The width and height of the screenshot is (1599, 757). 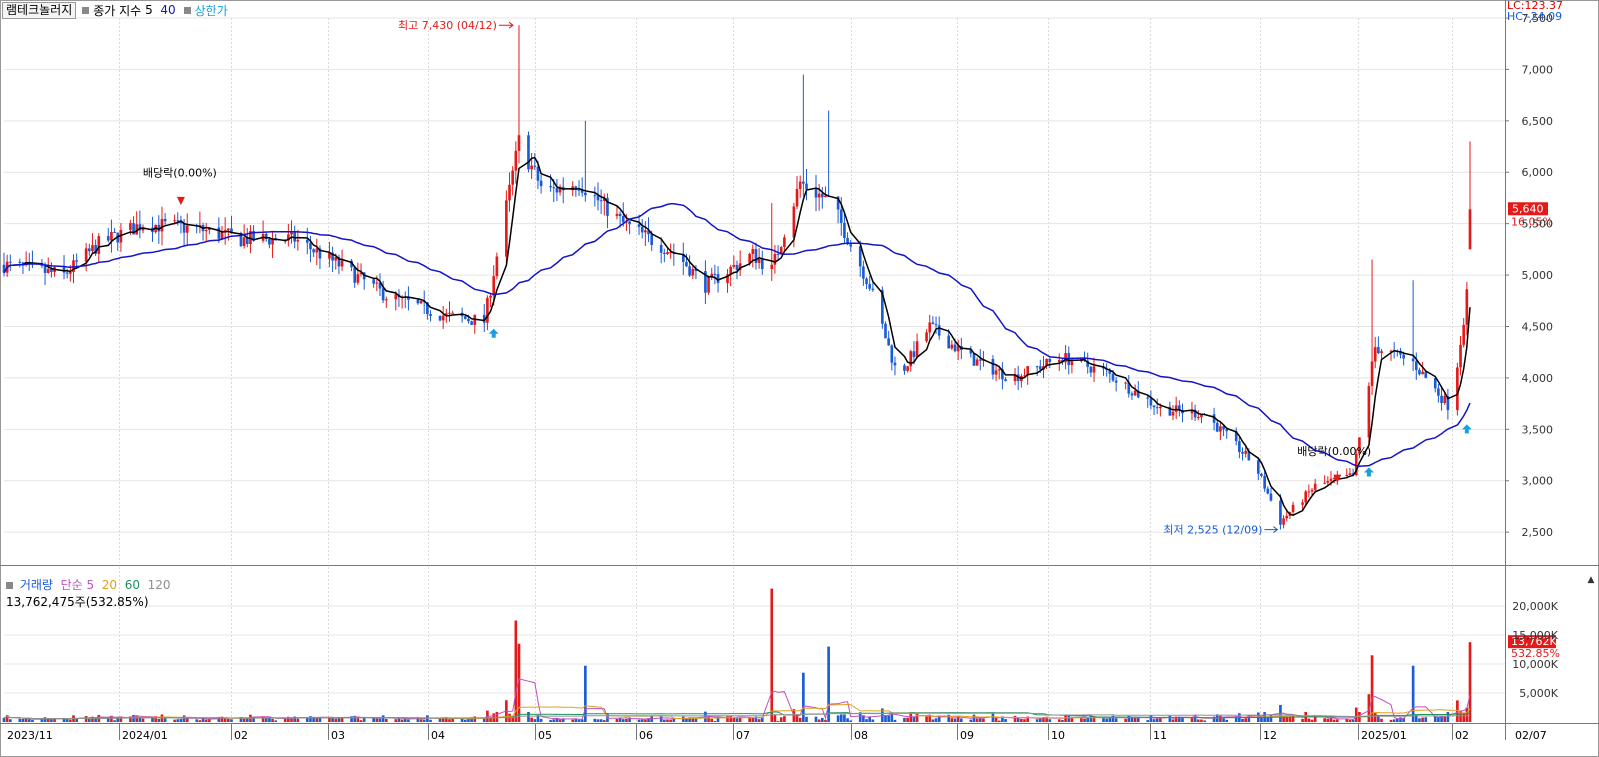 I want to click on date-tick-label: 2024/01, so click(x=145, y=735).